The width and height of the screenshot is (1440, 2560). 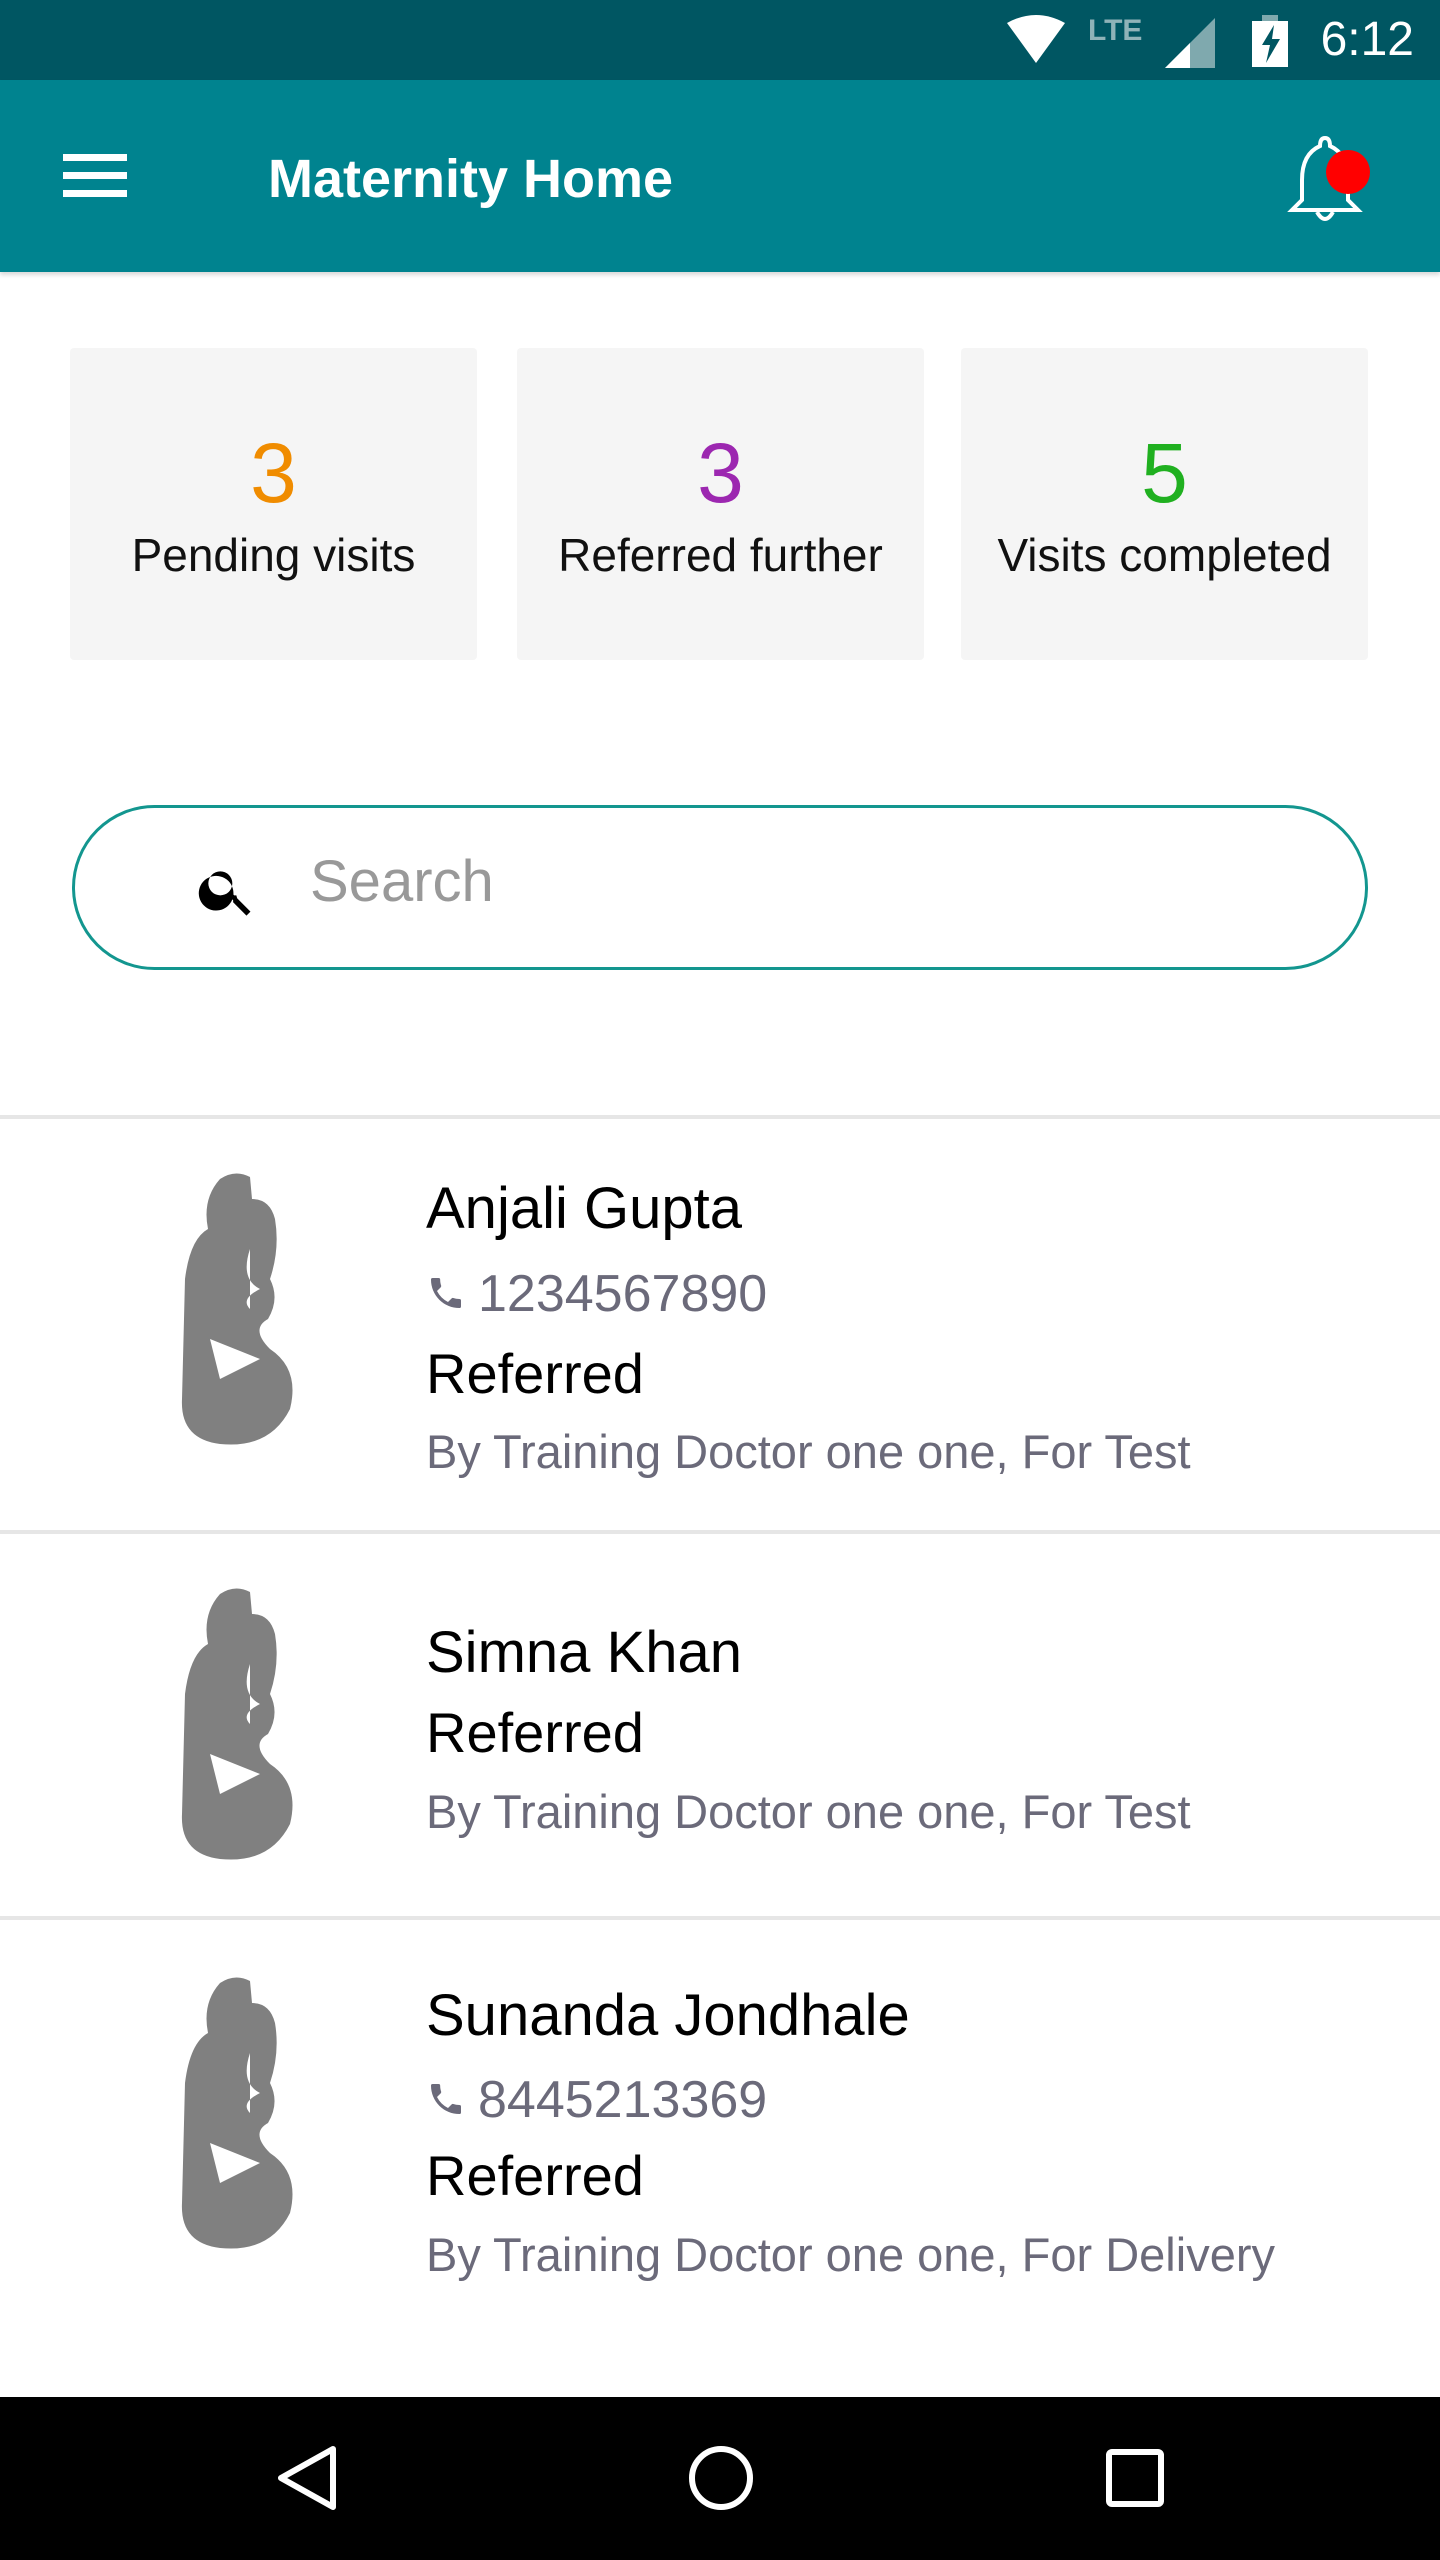 I want to click on patient-name: Anjali Gupta, so click(x=584, y=1208).